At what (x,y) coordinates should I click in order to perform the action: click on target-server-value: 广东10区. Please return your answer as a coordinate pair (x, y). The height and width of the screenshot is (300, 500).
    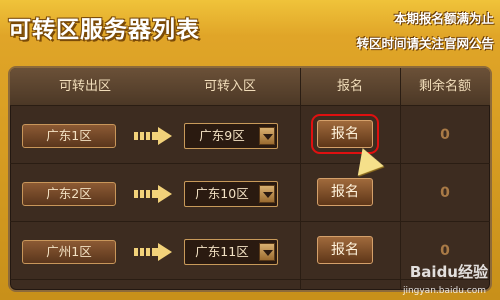
    Looking at the image, I should click on (222, 193).